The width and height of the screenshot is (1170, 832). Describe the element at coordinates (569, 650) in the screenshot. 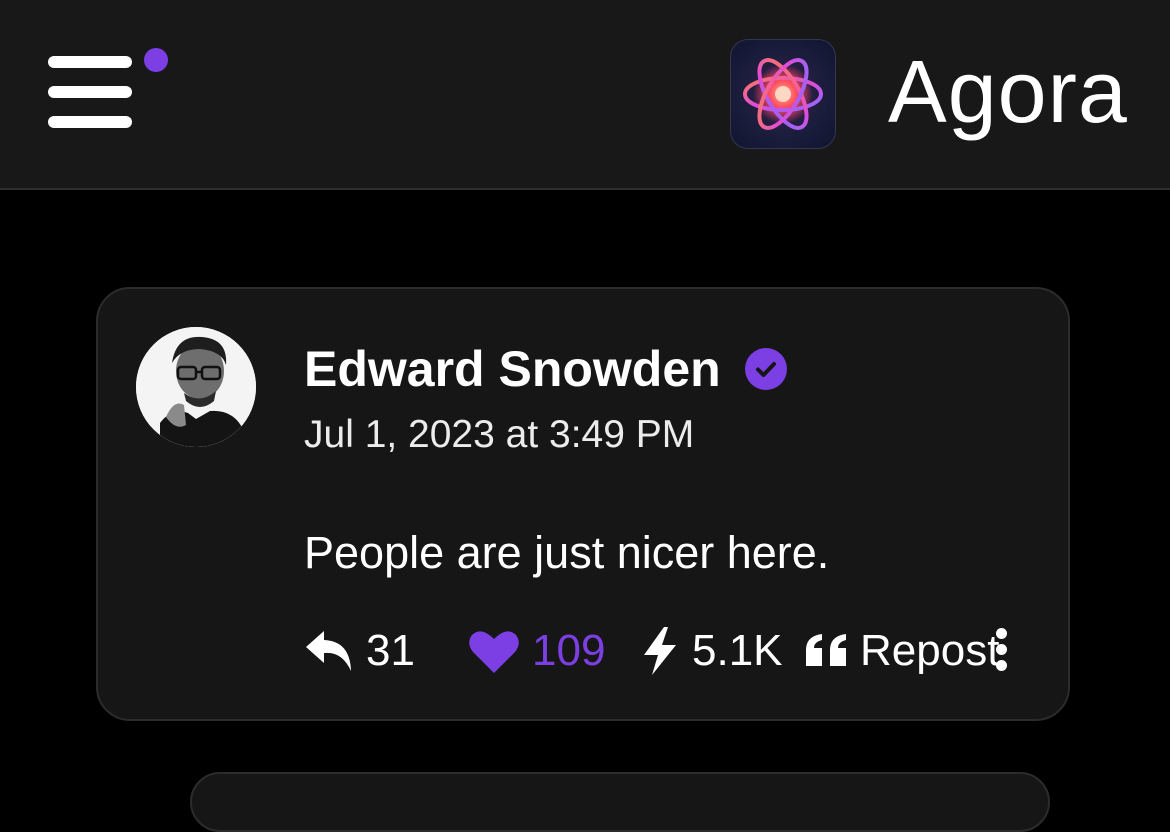

I see `like-count: 109` at that location.